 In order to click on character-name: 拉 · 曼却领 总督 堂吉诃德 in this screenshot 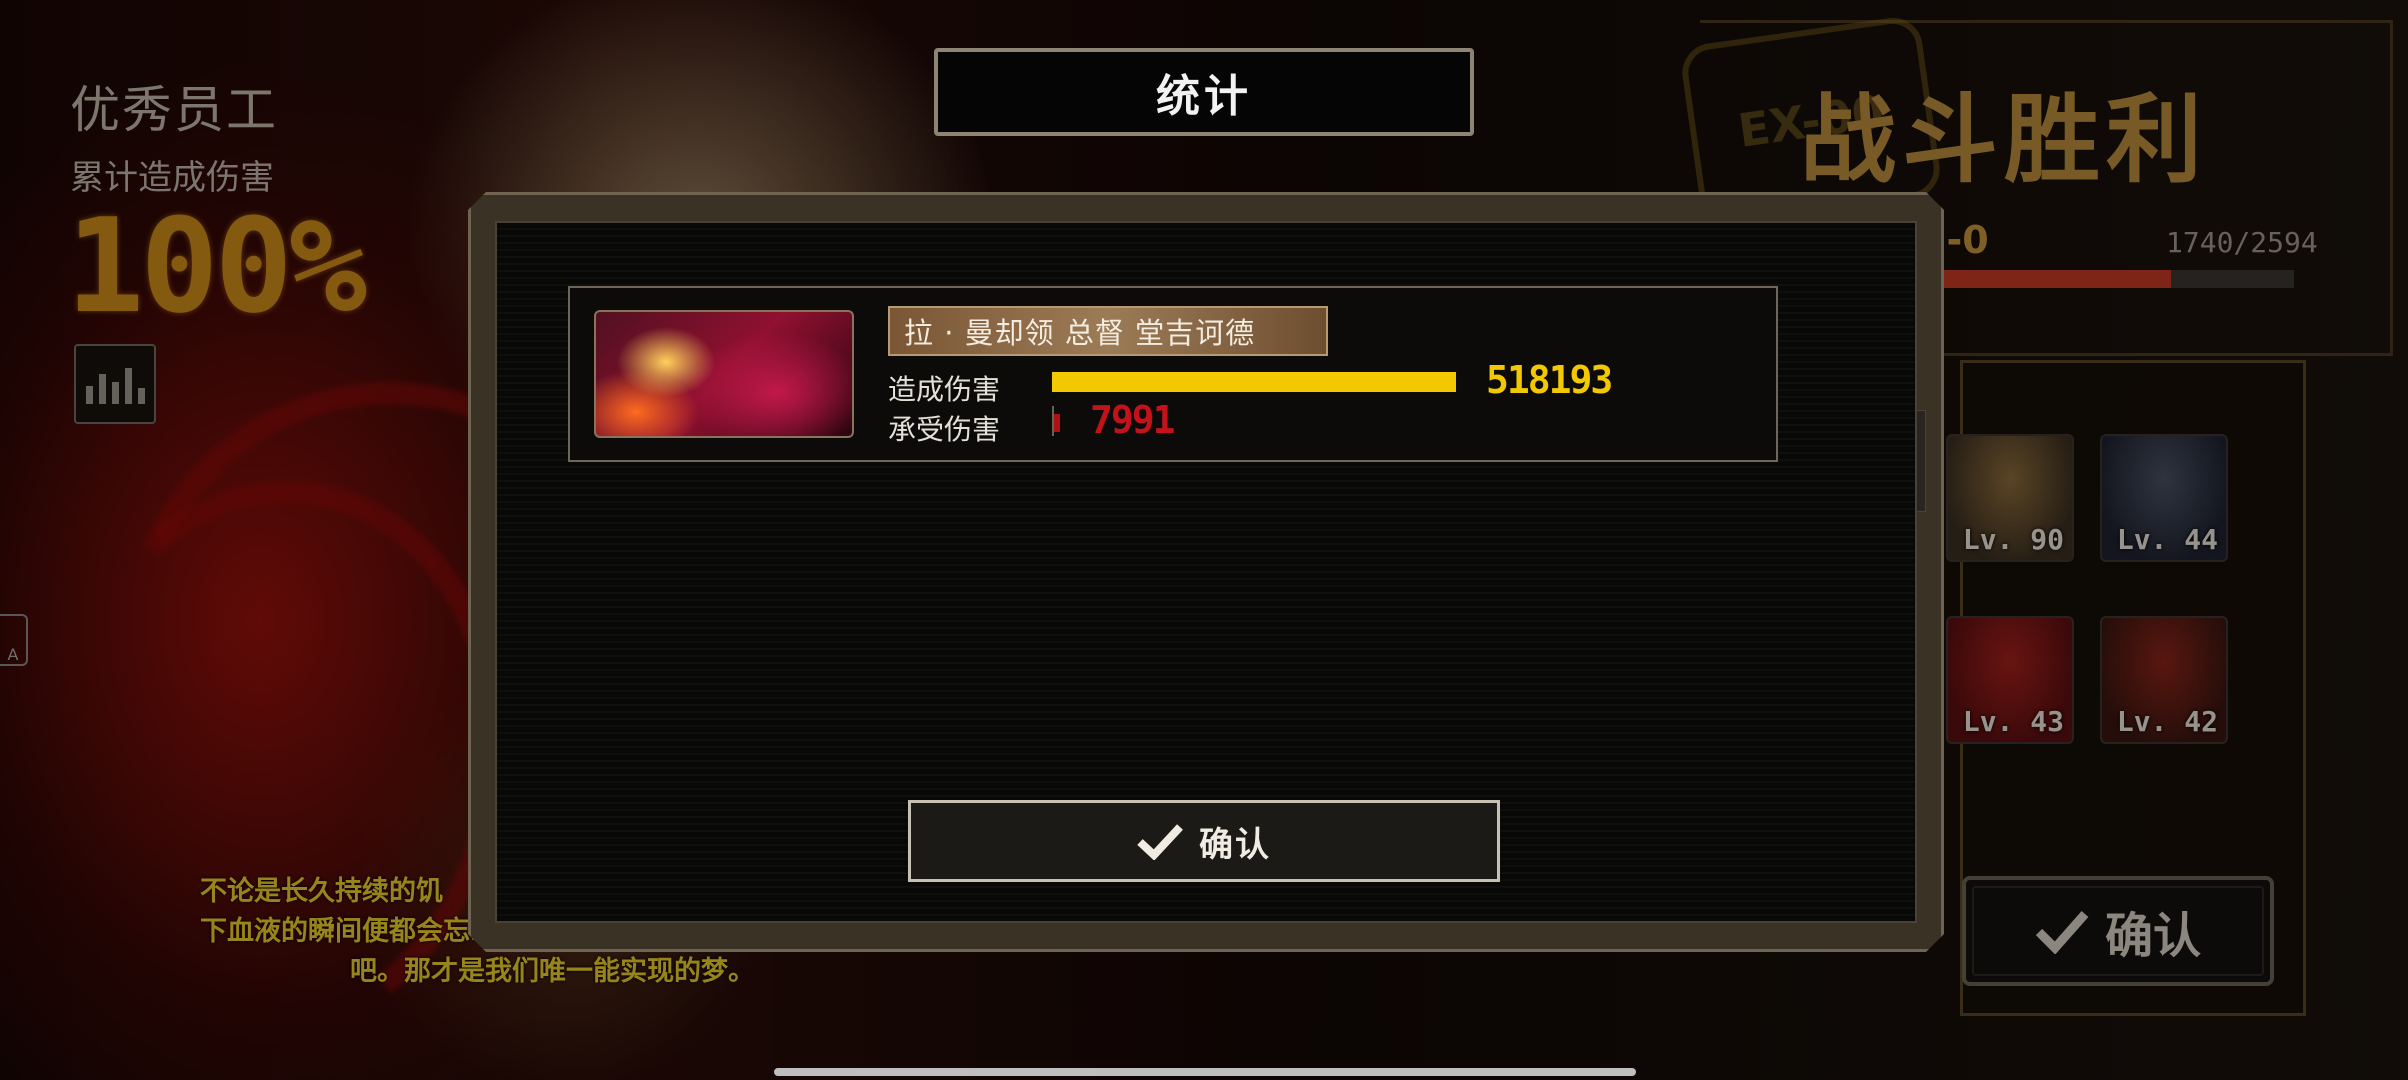, I will do `click(1108, 331)`.